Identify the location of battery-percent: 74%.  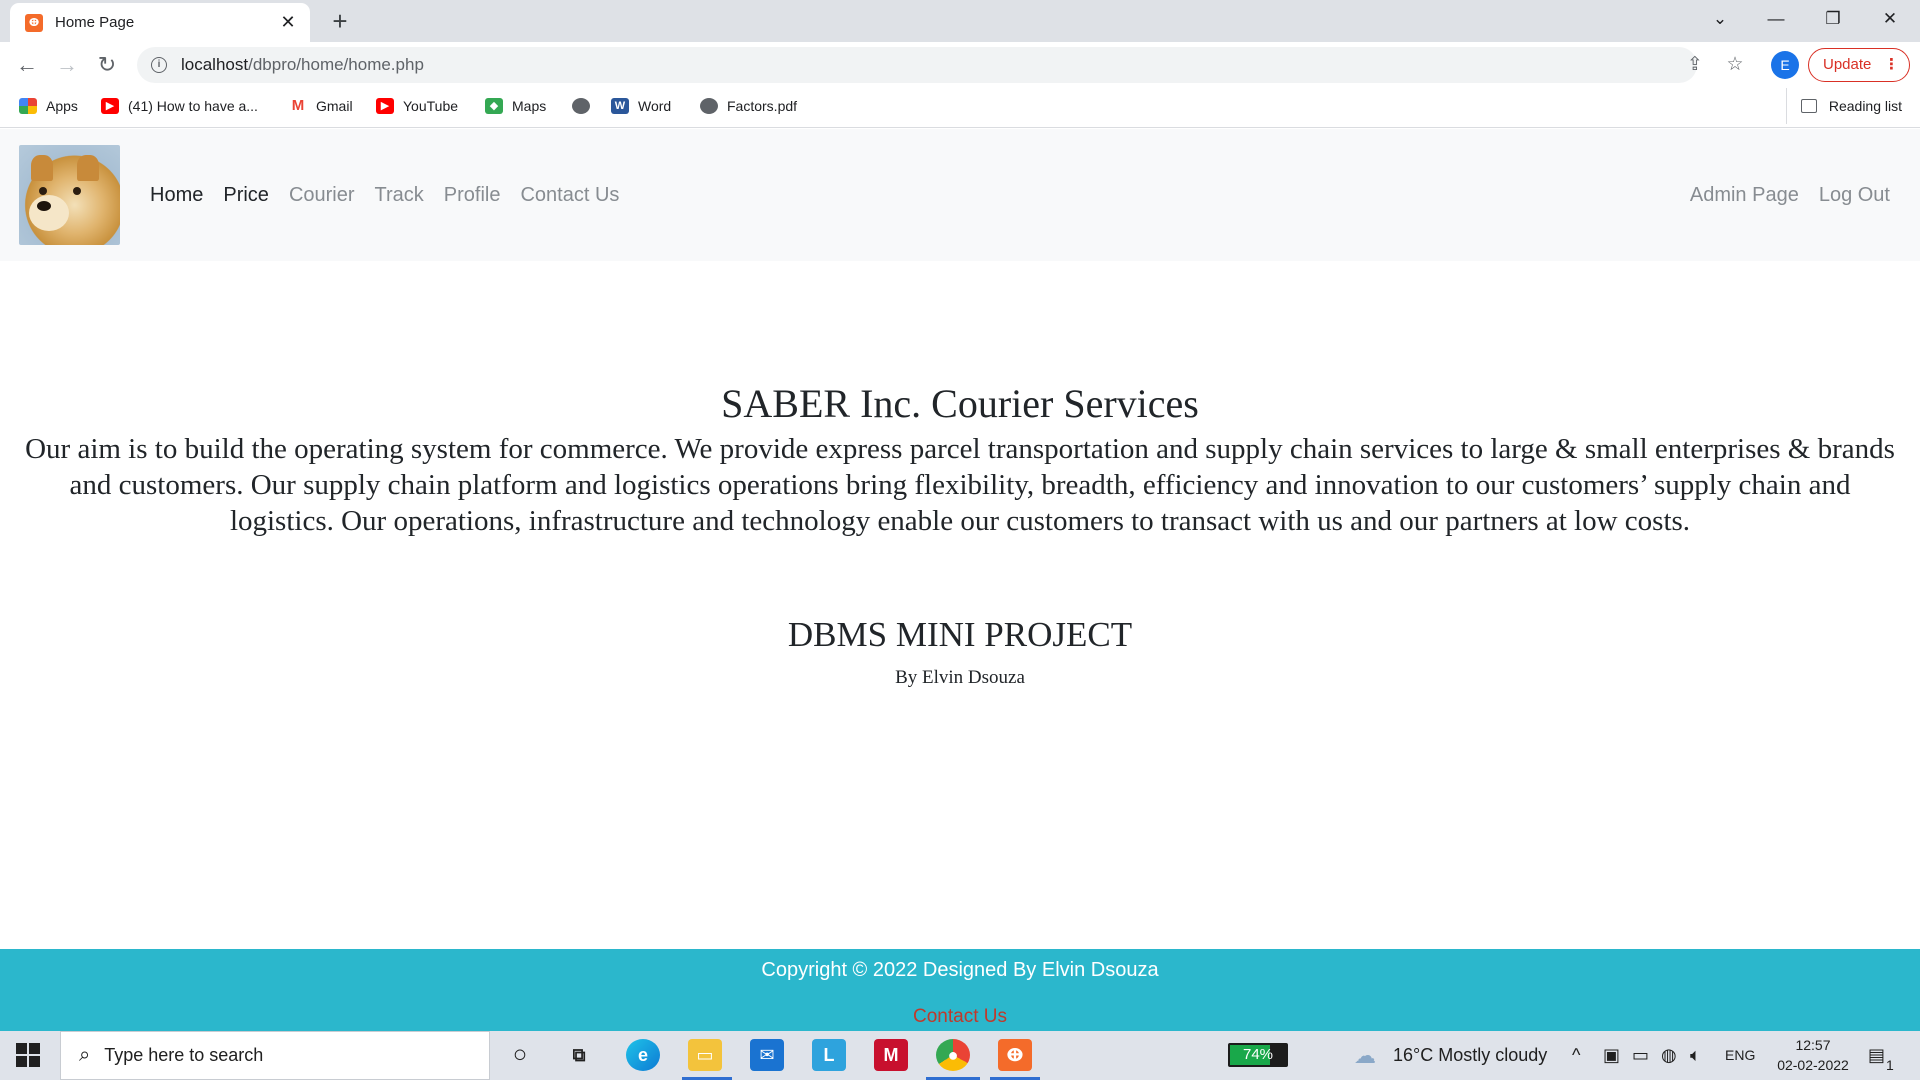
(1258, 1054).